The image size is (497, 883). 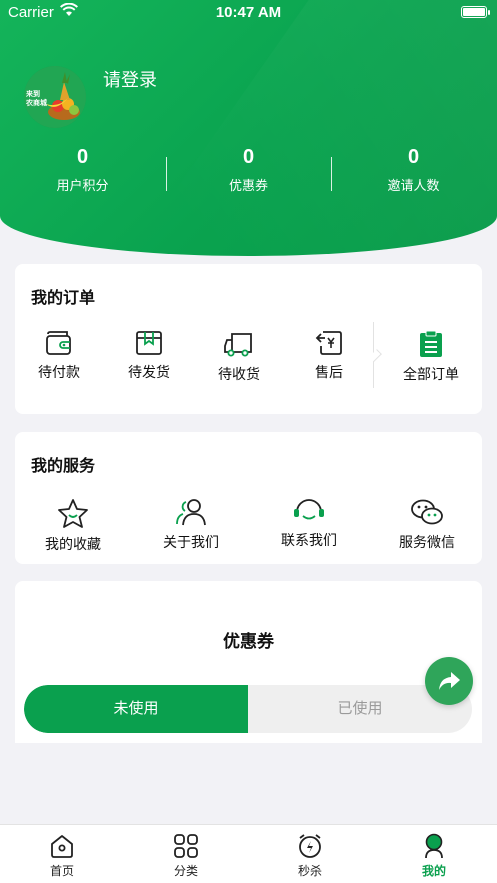 What do you see at coordinates (58, 343) in the screenshot?
I see `wallet-icon` at bounding box center [58, 343].